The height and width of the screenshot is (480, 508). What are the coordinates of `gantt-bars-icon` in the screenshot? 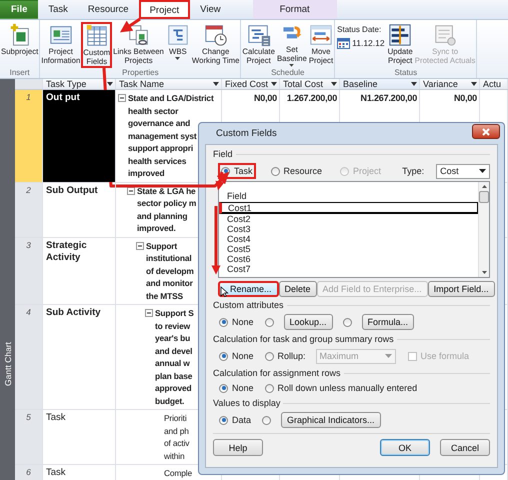 It's located at (400, 35).